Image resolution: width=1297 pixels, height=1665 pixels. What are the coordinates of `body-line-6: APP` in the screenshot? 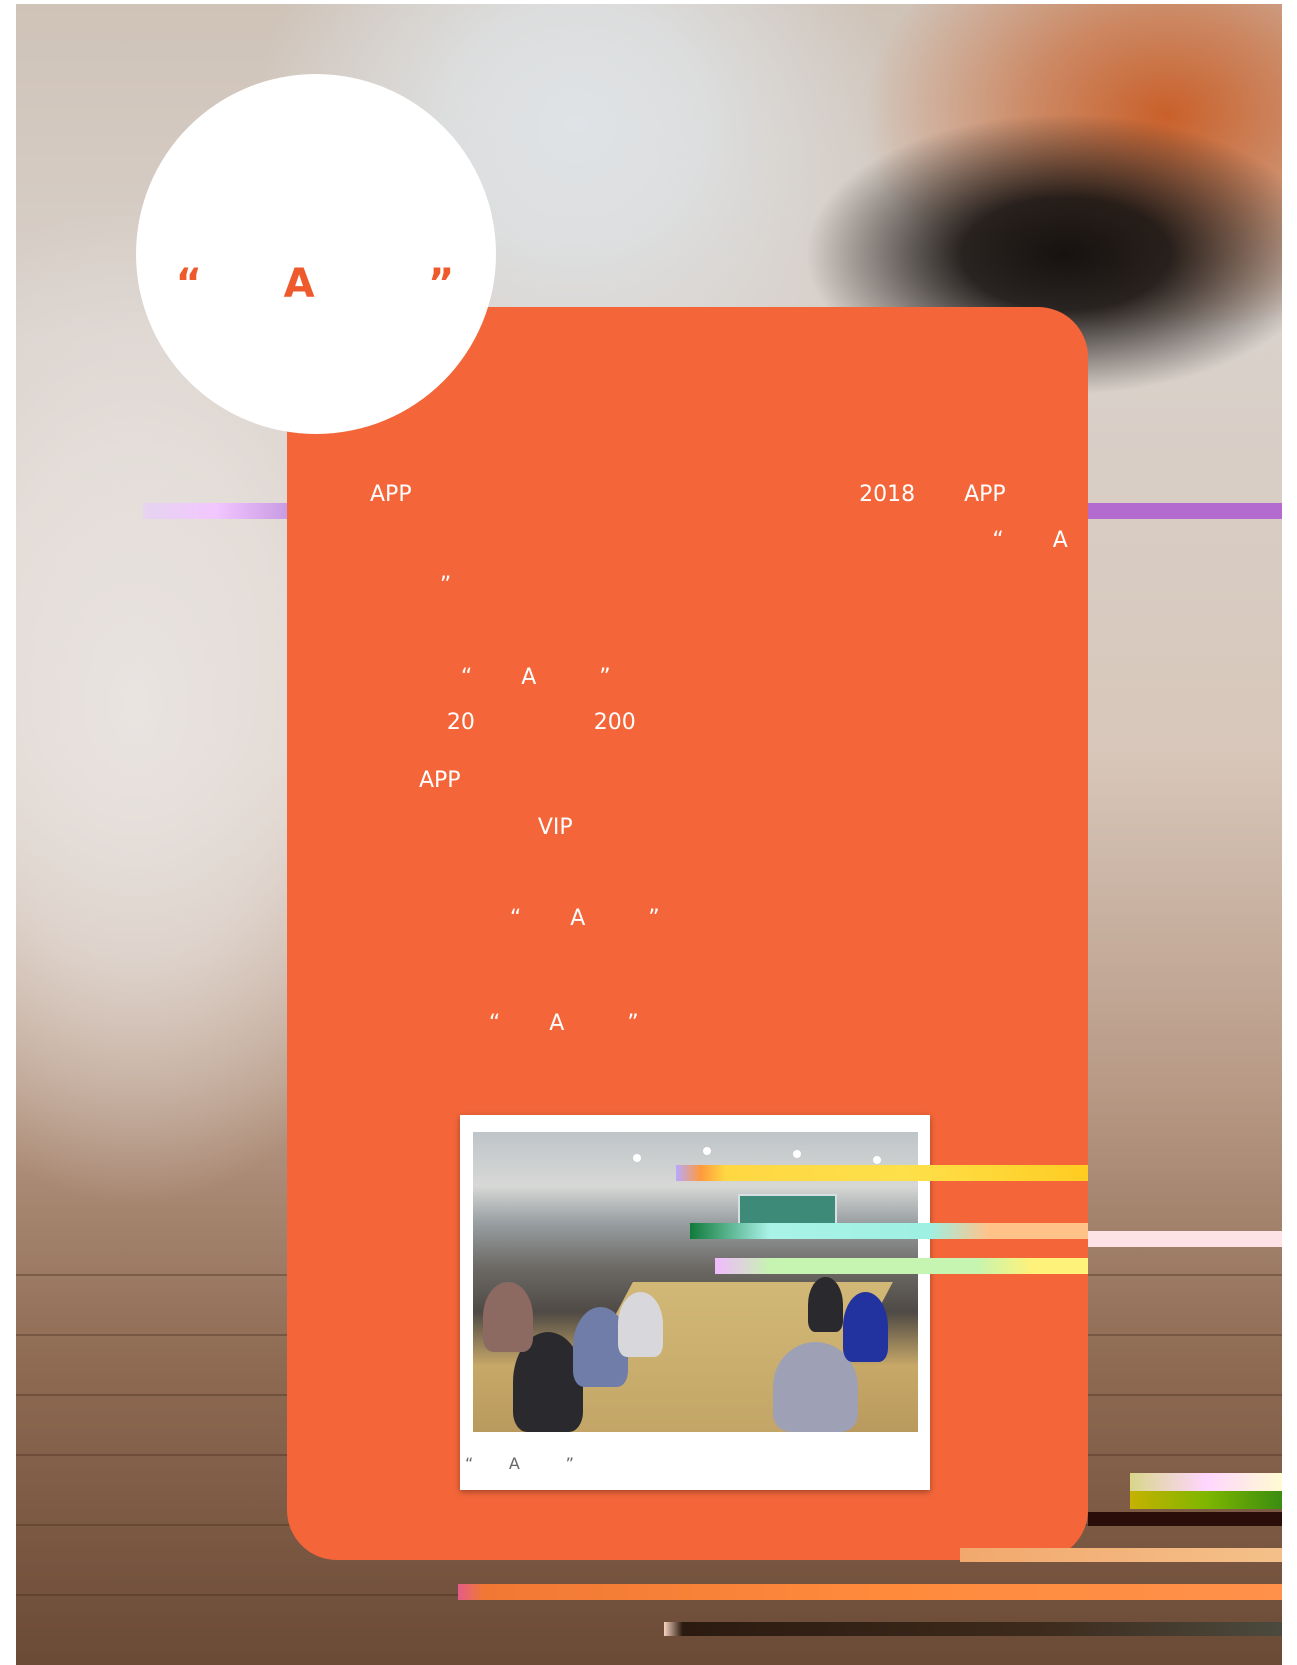 It's located at (415, 780).